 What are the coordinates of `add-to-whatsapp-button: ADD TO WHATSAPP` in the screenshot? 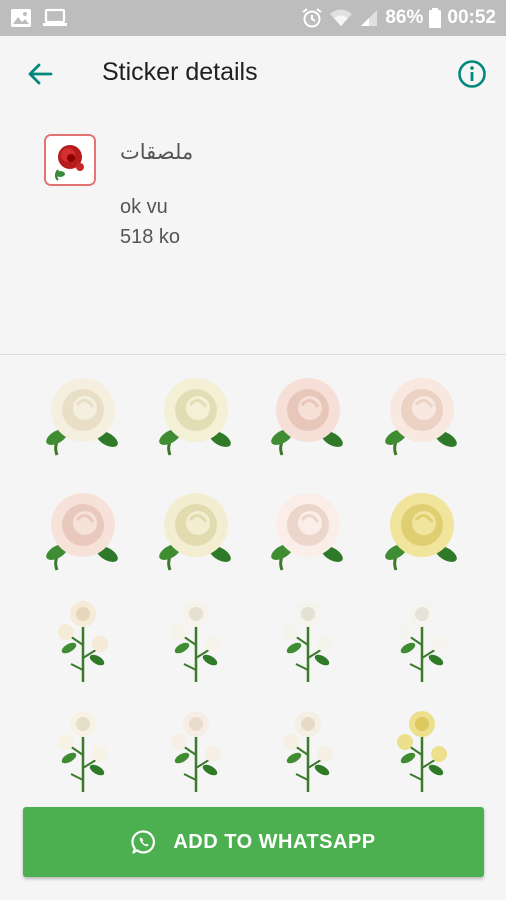 It's located at (253, 842).